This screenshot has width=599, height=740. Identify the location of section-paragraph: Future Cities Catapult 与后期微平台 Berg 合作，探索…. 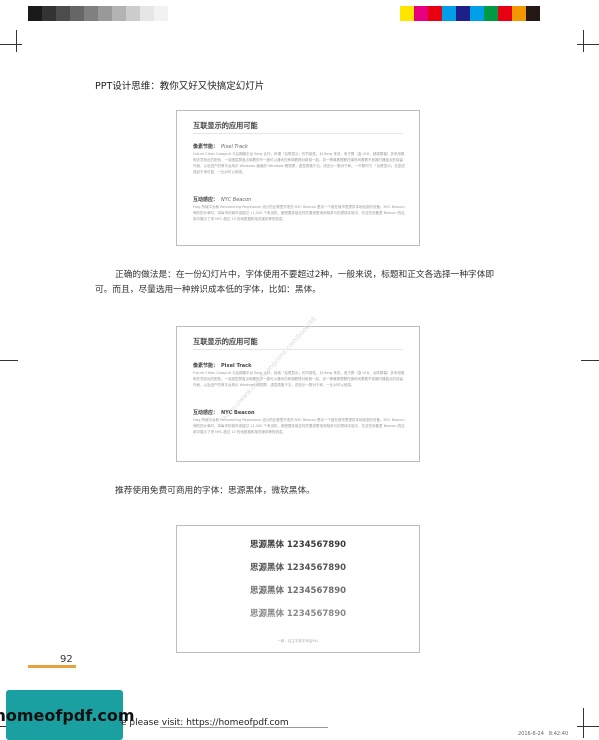
(299, 379).